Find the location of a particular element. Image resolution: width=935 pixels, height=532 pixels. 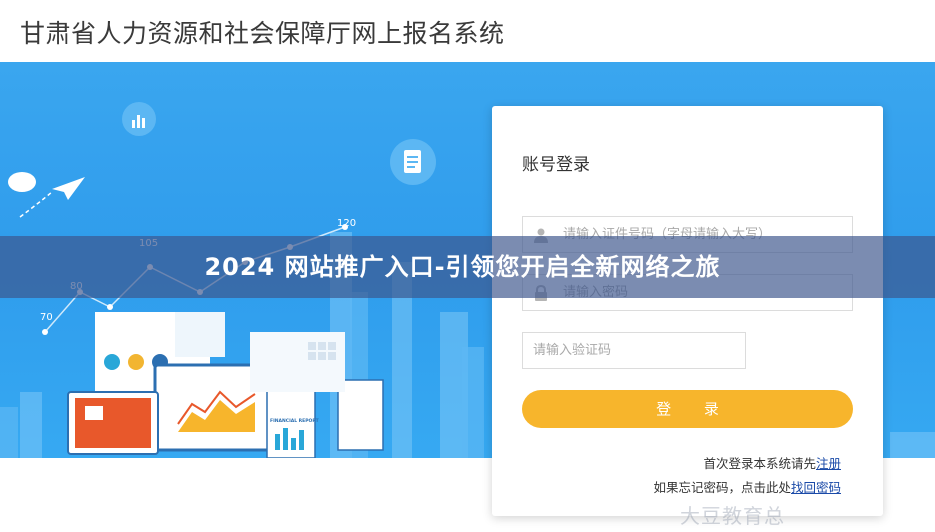

watermark: 大豆教育总 is located at coordinates (732, 516).